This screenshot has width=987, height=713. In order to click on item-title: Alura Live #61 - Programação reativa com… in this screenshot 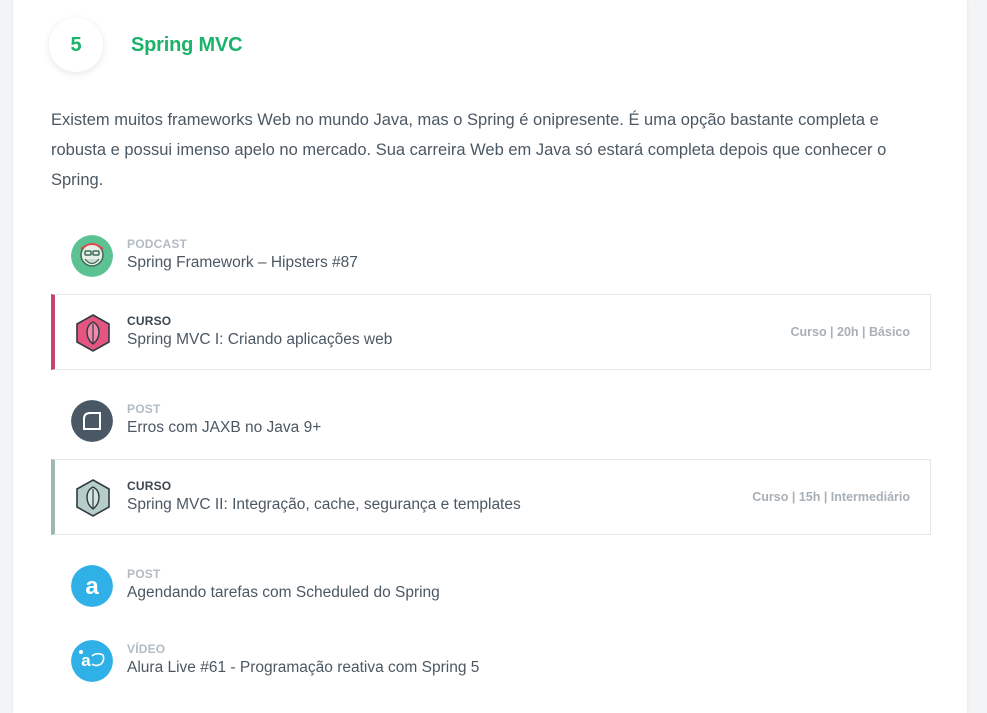, I will do `click(303, 667)`.